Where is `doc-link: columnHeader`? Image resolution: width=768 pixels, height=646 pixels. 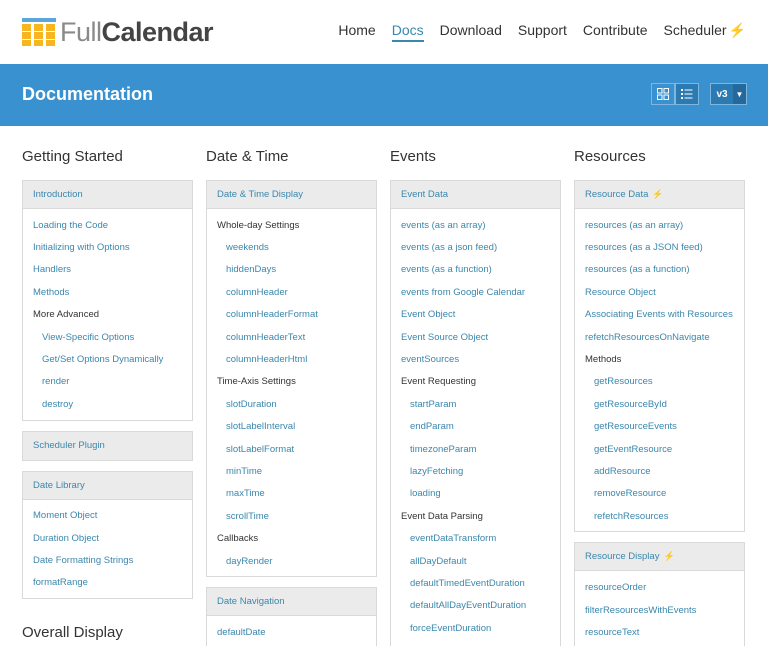 doc-link: columnHeader is located at coordinates (291, 292).